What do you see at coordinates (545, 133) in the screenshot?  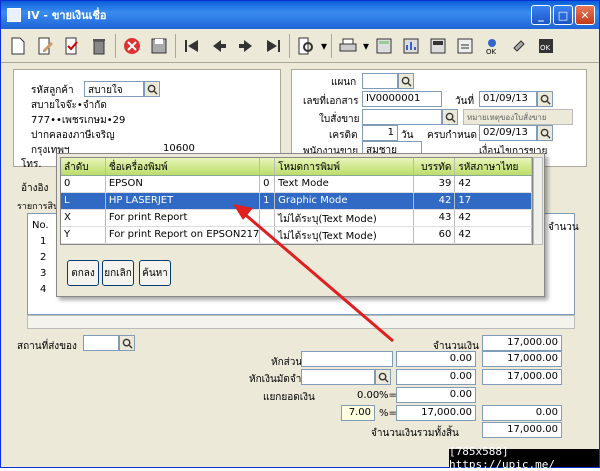 I see `due-date-picker-button` at bounding box center [545, 133].